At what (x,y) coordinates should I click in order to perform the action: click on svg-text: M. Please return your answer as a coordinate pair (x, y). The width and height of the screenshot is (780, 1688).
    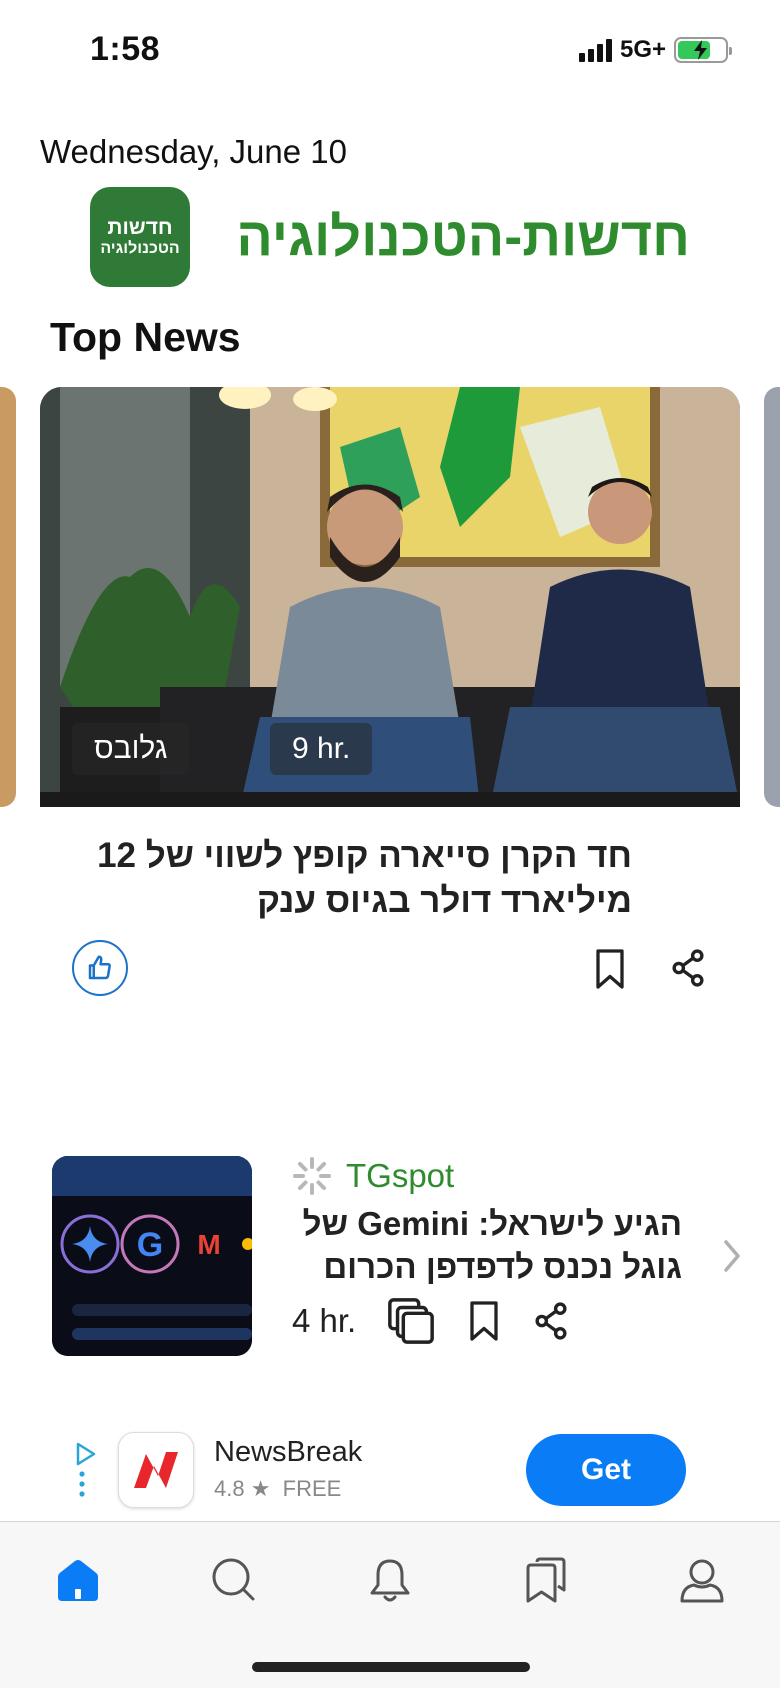
    Looking at the image, I should click on (208, 1244).